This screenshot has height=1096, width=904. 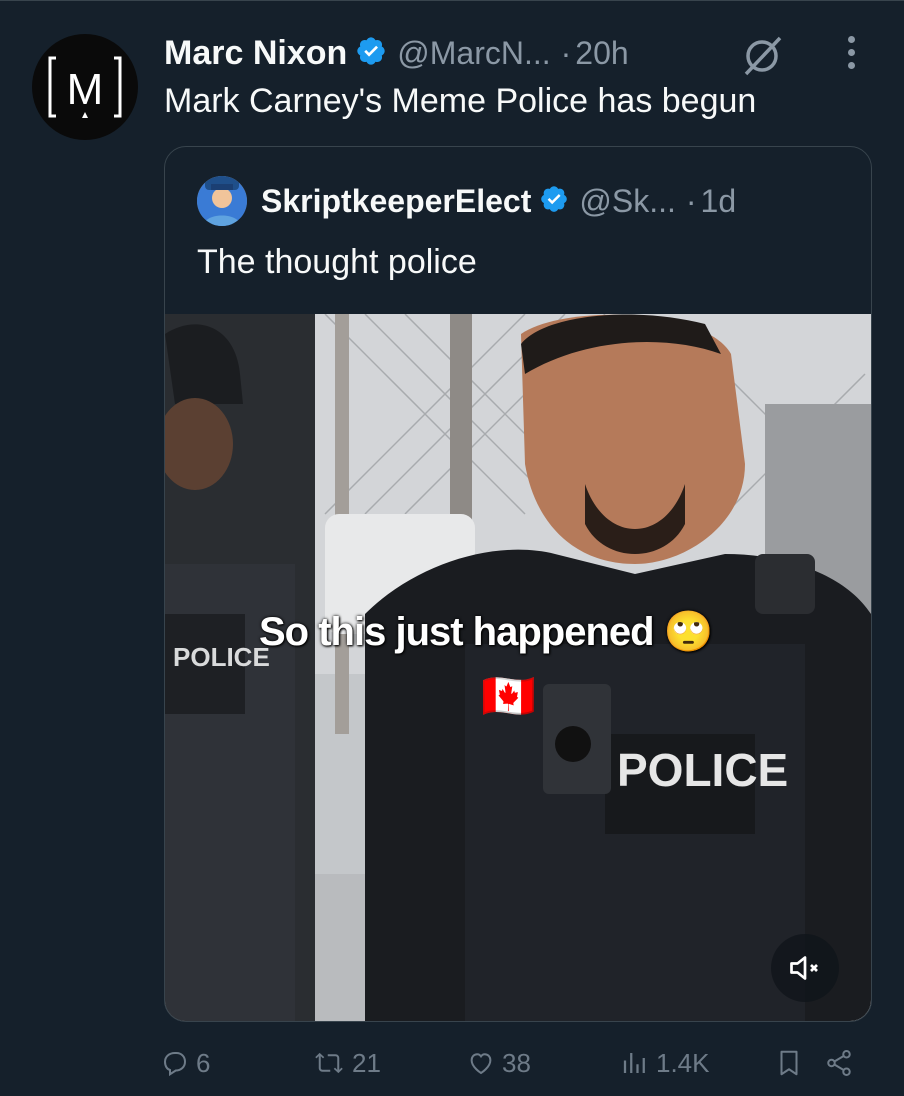 I want to click on share-button, so click(x=842, y=1063).